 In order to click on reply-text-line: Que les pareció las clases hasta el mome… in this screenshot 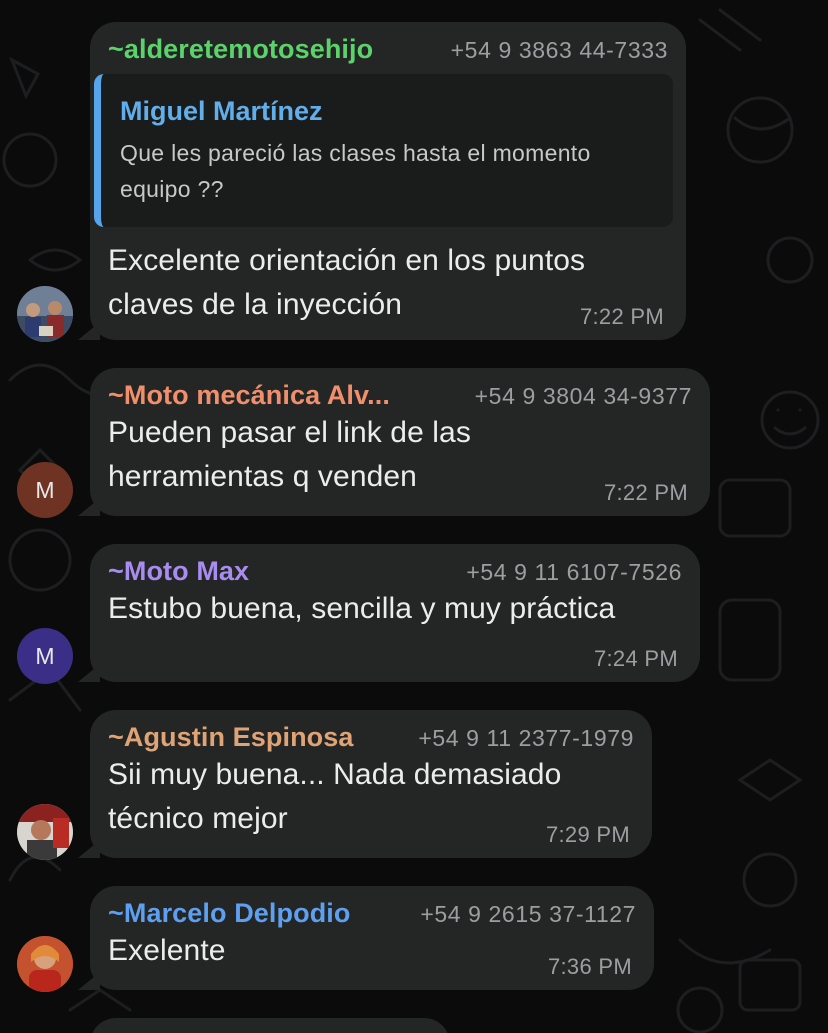, I will do `click(355, 153)`.